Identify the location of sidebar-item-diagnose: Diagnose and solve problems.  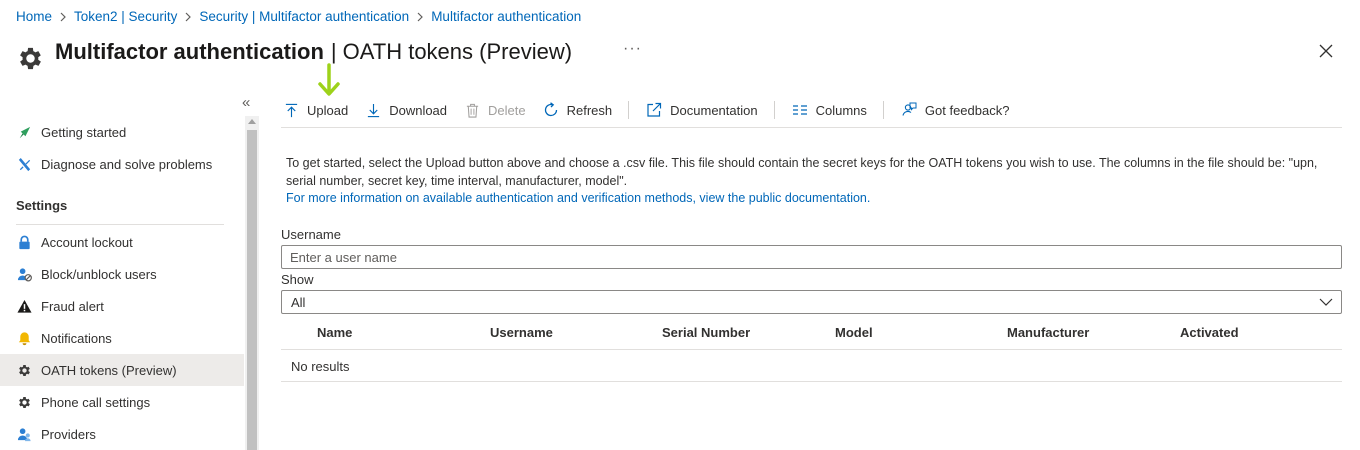
(122, 164).